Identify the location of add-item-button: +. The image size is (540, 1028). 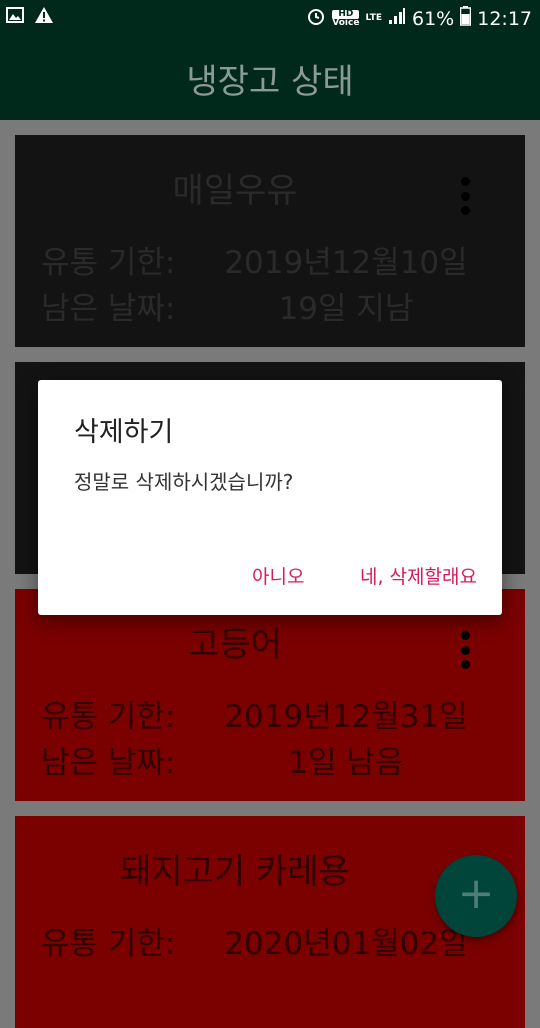
(476, 896).